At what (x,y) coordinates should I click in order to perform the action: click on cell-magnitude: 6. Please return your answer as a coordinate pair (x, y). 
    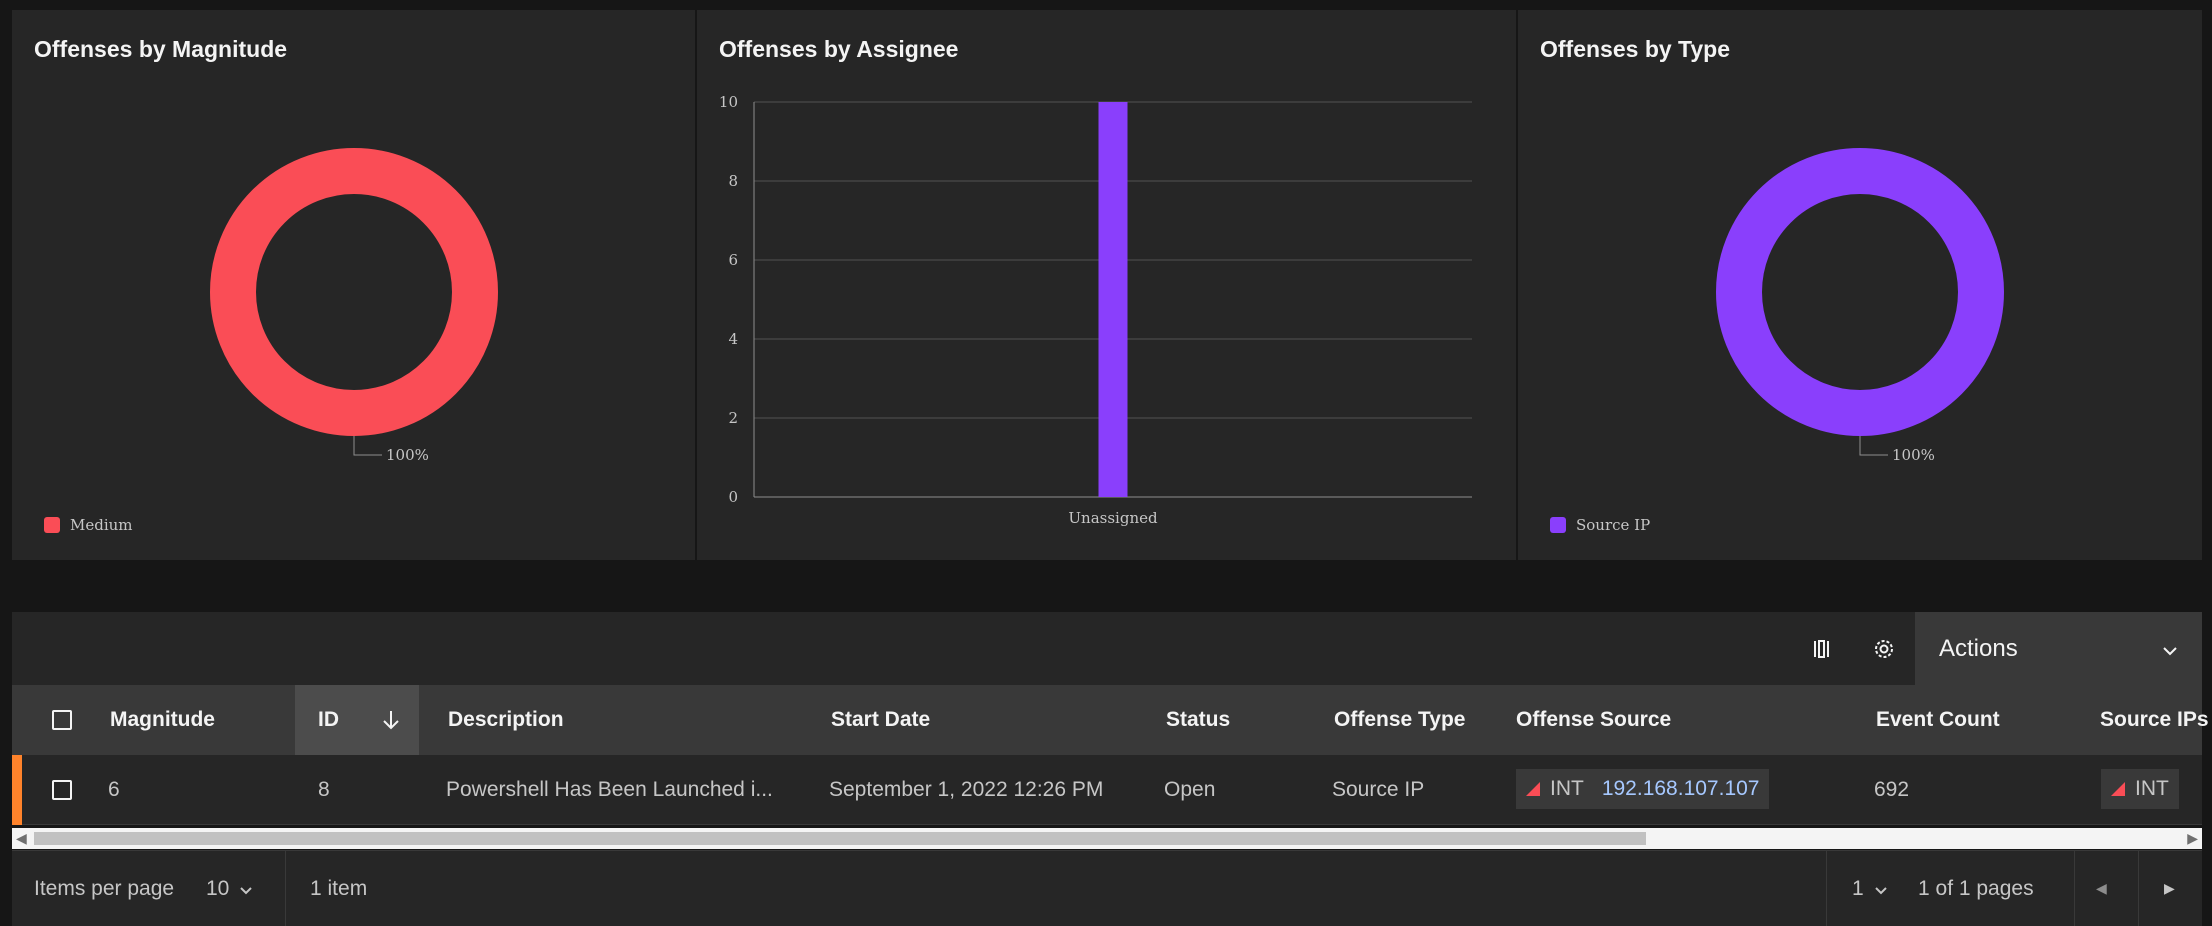
    Looking at the image, I should click on (114, 789).